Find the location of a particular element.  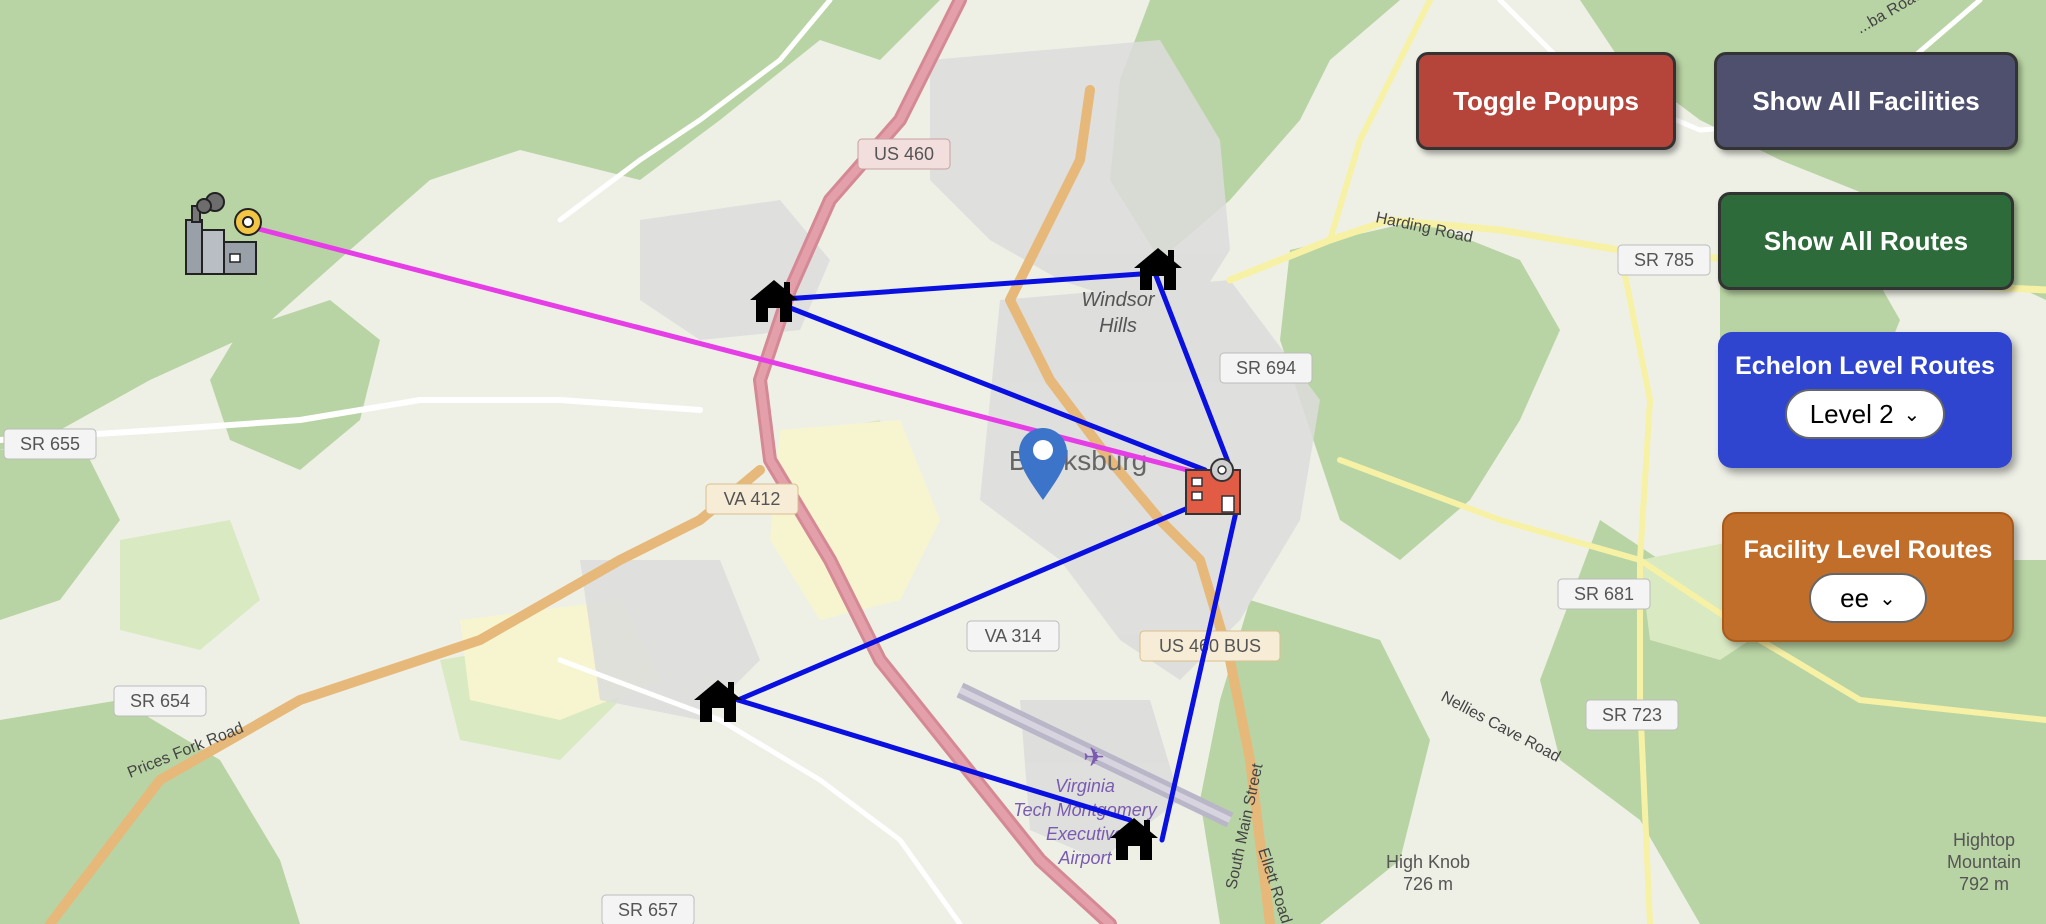

facility-level-panel: Facility Level Routes ee ⌄ is located at coordinates (1868, 577).